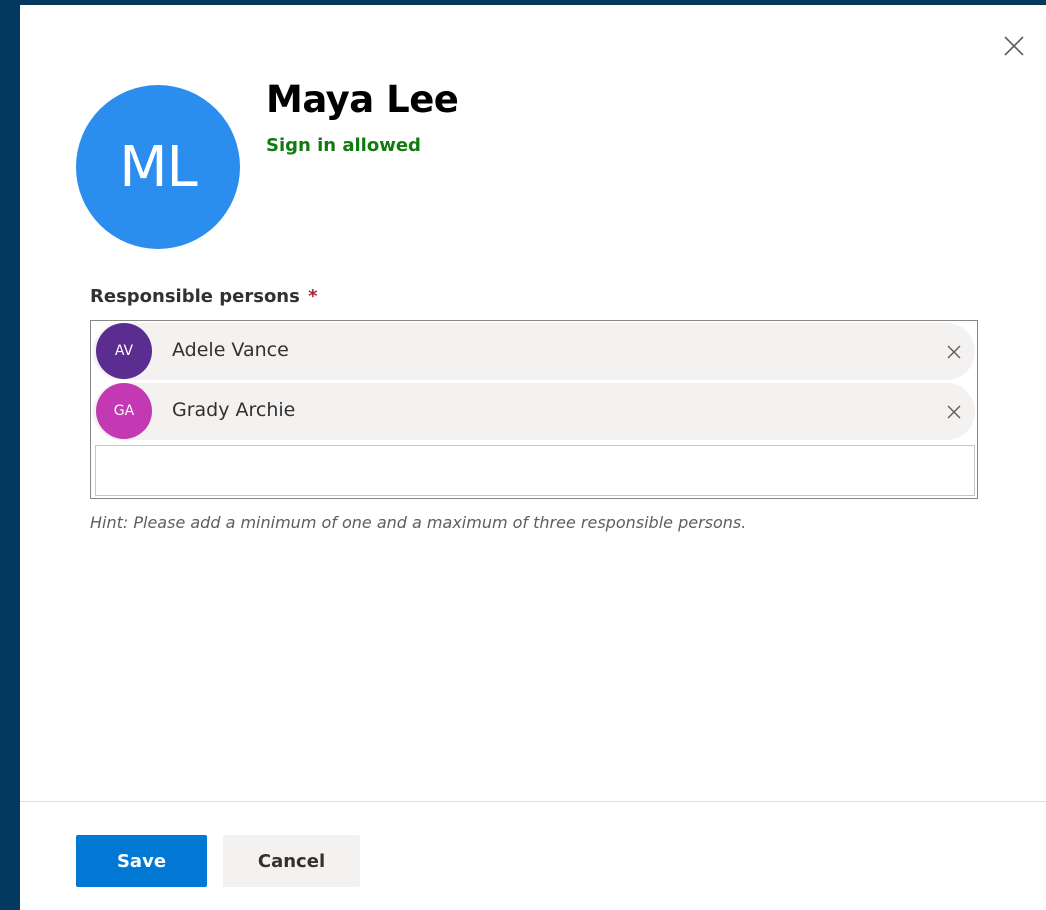 Image resolution: width=1046 pixels, height=910 pixels. What do you see at coordinates (291, 861) in the screenshot?
I see `cancel-button: Cancel` at bounding box center [291, 861].